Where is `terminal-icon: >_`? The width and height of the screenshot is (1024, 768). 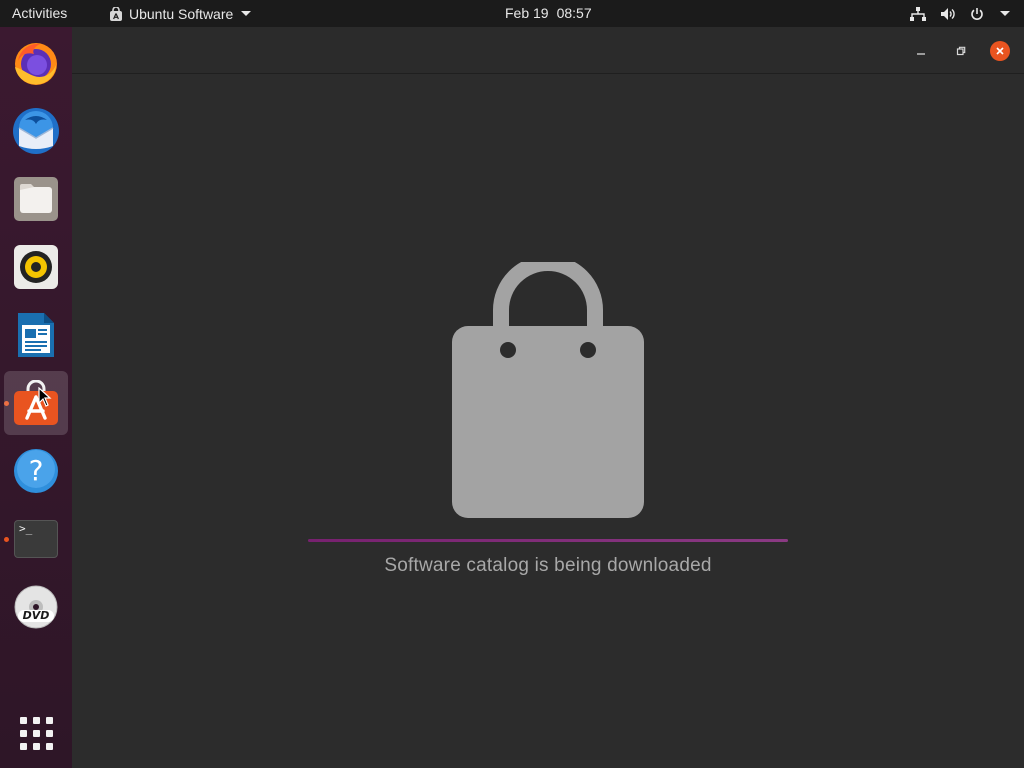
terminal-icon: >_ is located at coordinates (36, 539).